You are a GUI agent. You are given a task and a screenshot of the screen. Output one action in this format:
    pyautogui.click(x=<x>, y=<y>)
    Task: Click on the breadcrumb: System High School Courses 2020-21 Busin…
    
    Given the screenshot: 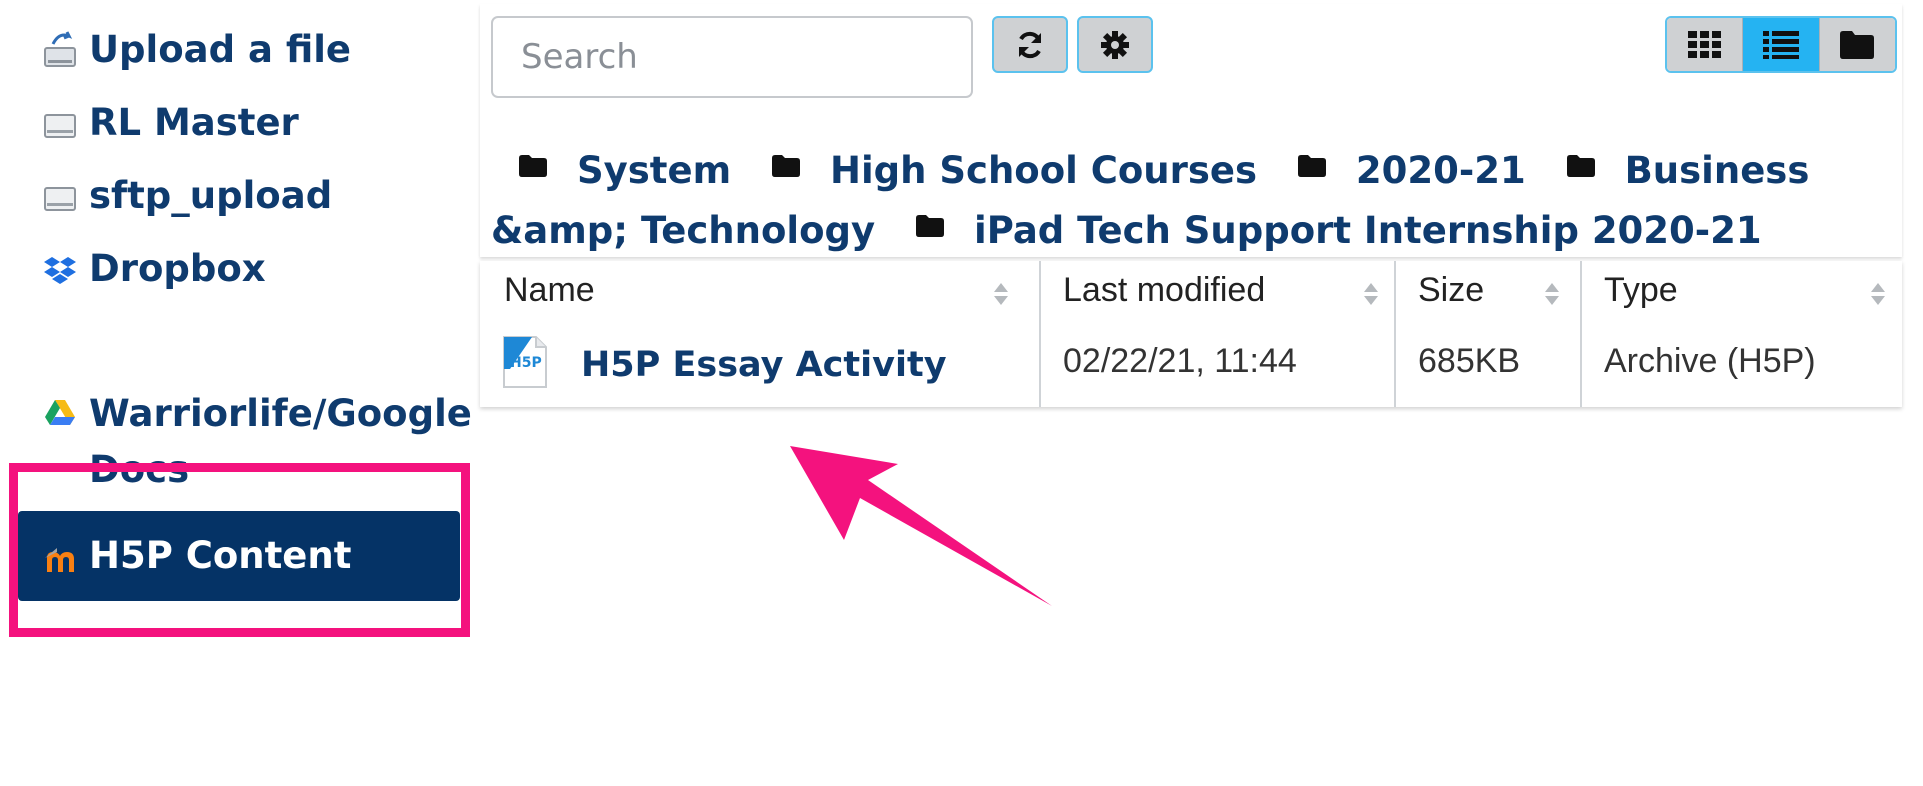 What is the action you would take?
    pyautogui.click(x=1191, y=198)
    